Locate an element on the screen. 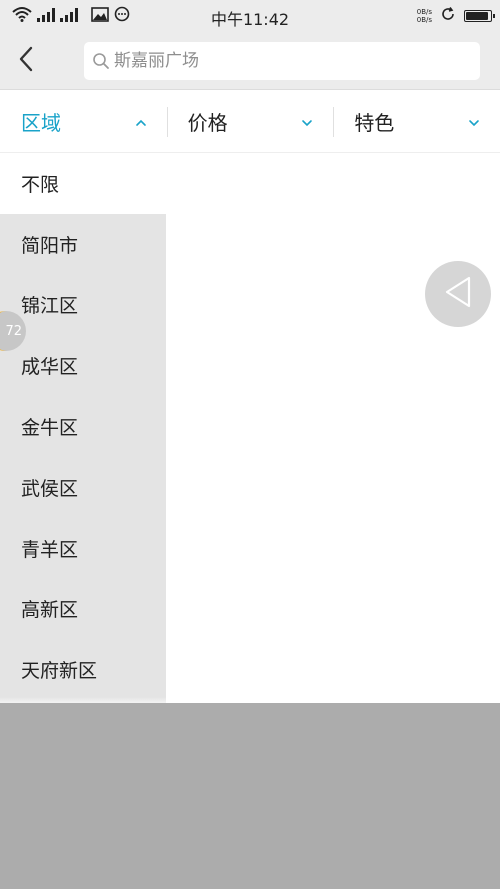  district-item: 高新区 is located at coordinates (83, 609).